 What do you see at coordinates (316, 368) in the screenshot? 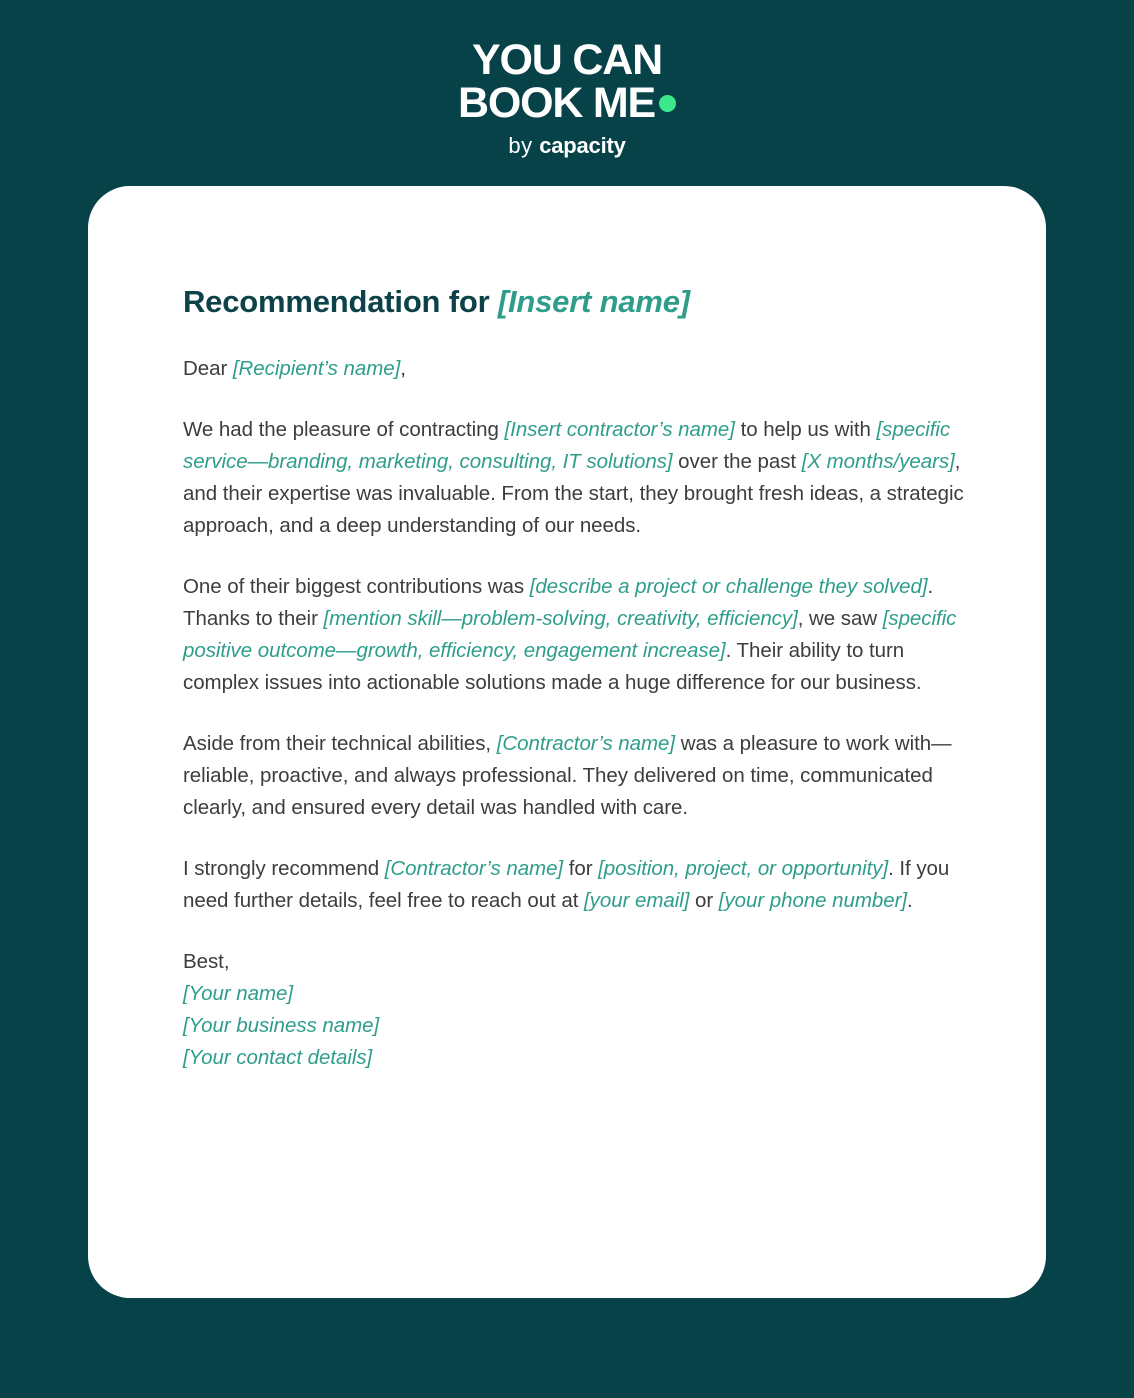
I see `salutation-placeholder-recipient: [Recipient’s name]` at bounding box center [316, 368].